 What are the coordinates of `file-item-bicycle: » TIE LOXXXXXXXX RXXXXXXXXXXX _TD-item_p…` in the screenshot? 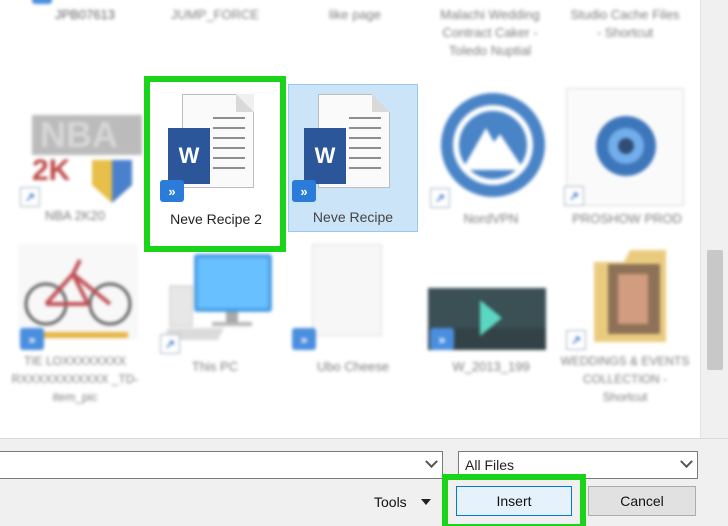 It's located at (75, 337).